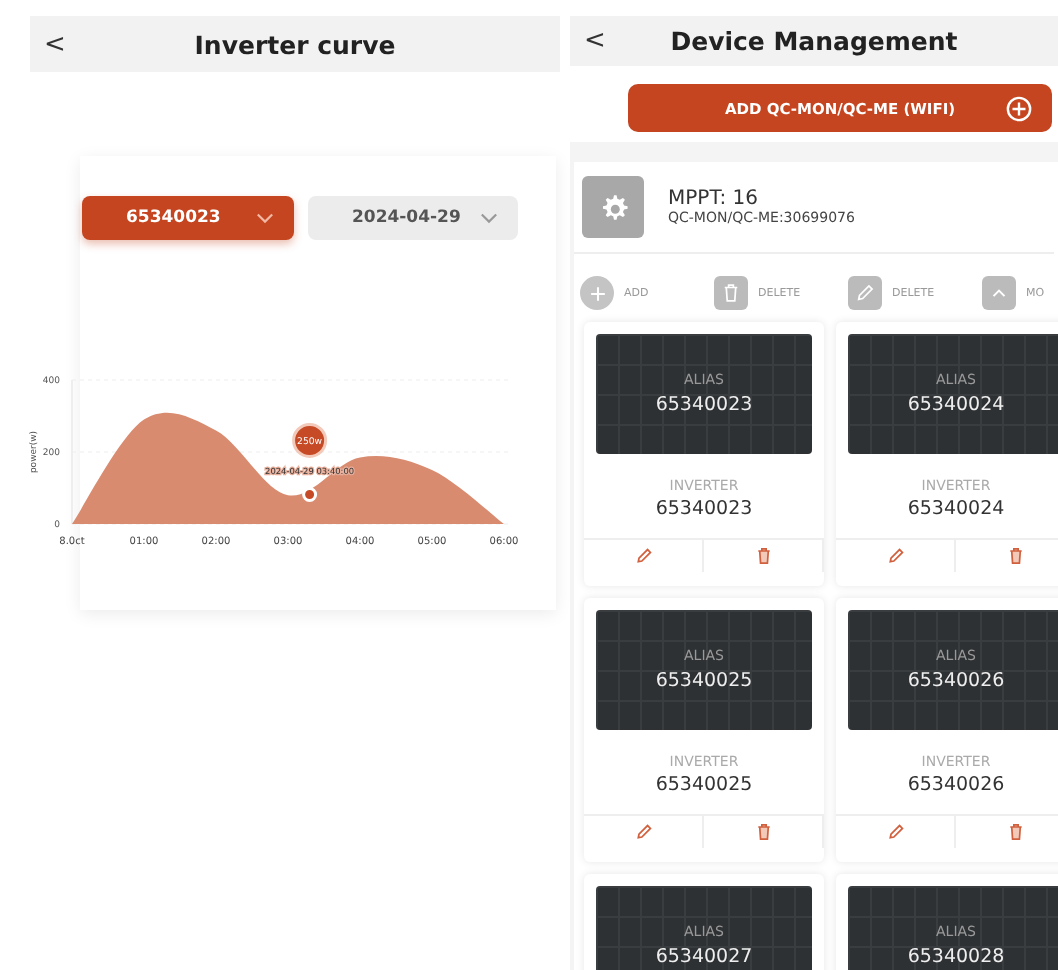 The width and height of the screenshot is (1058, 970). Describe the element at coordinates (731, 293) in the screenshot. I see `trash-icon` at that location.